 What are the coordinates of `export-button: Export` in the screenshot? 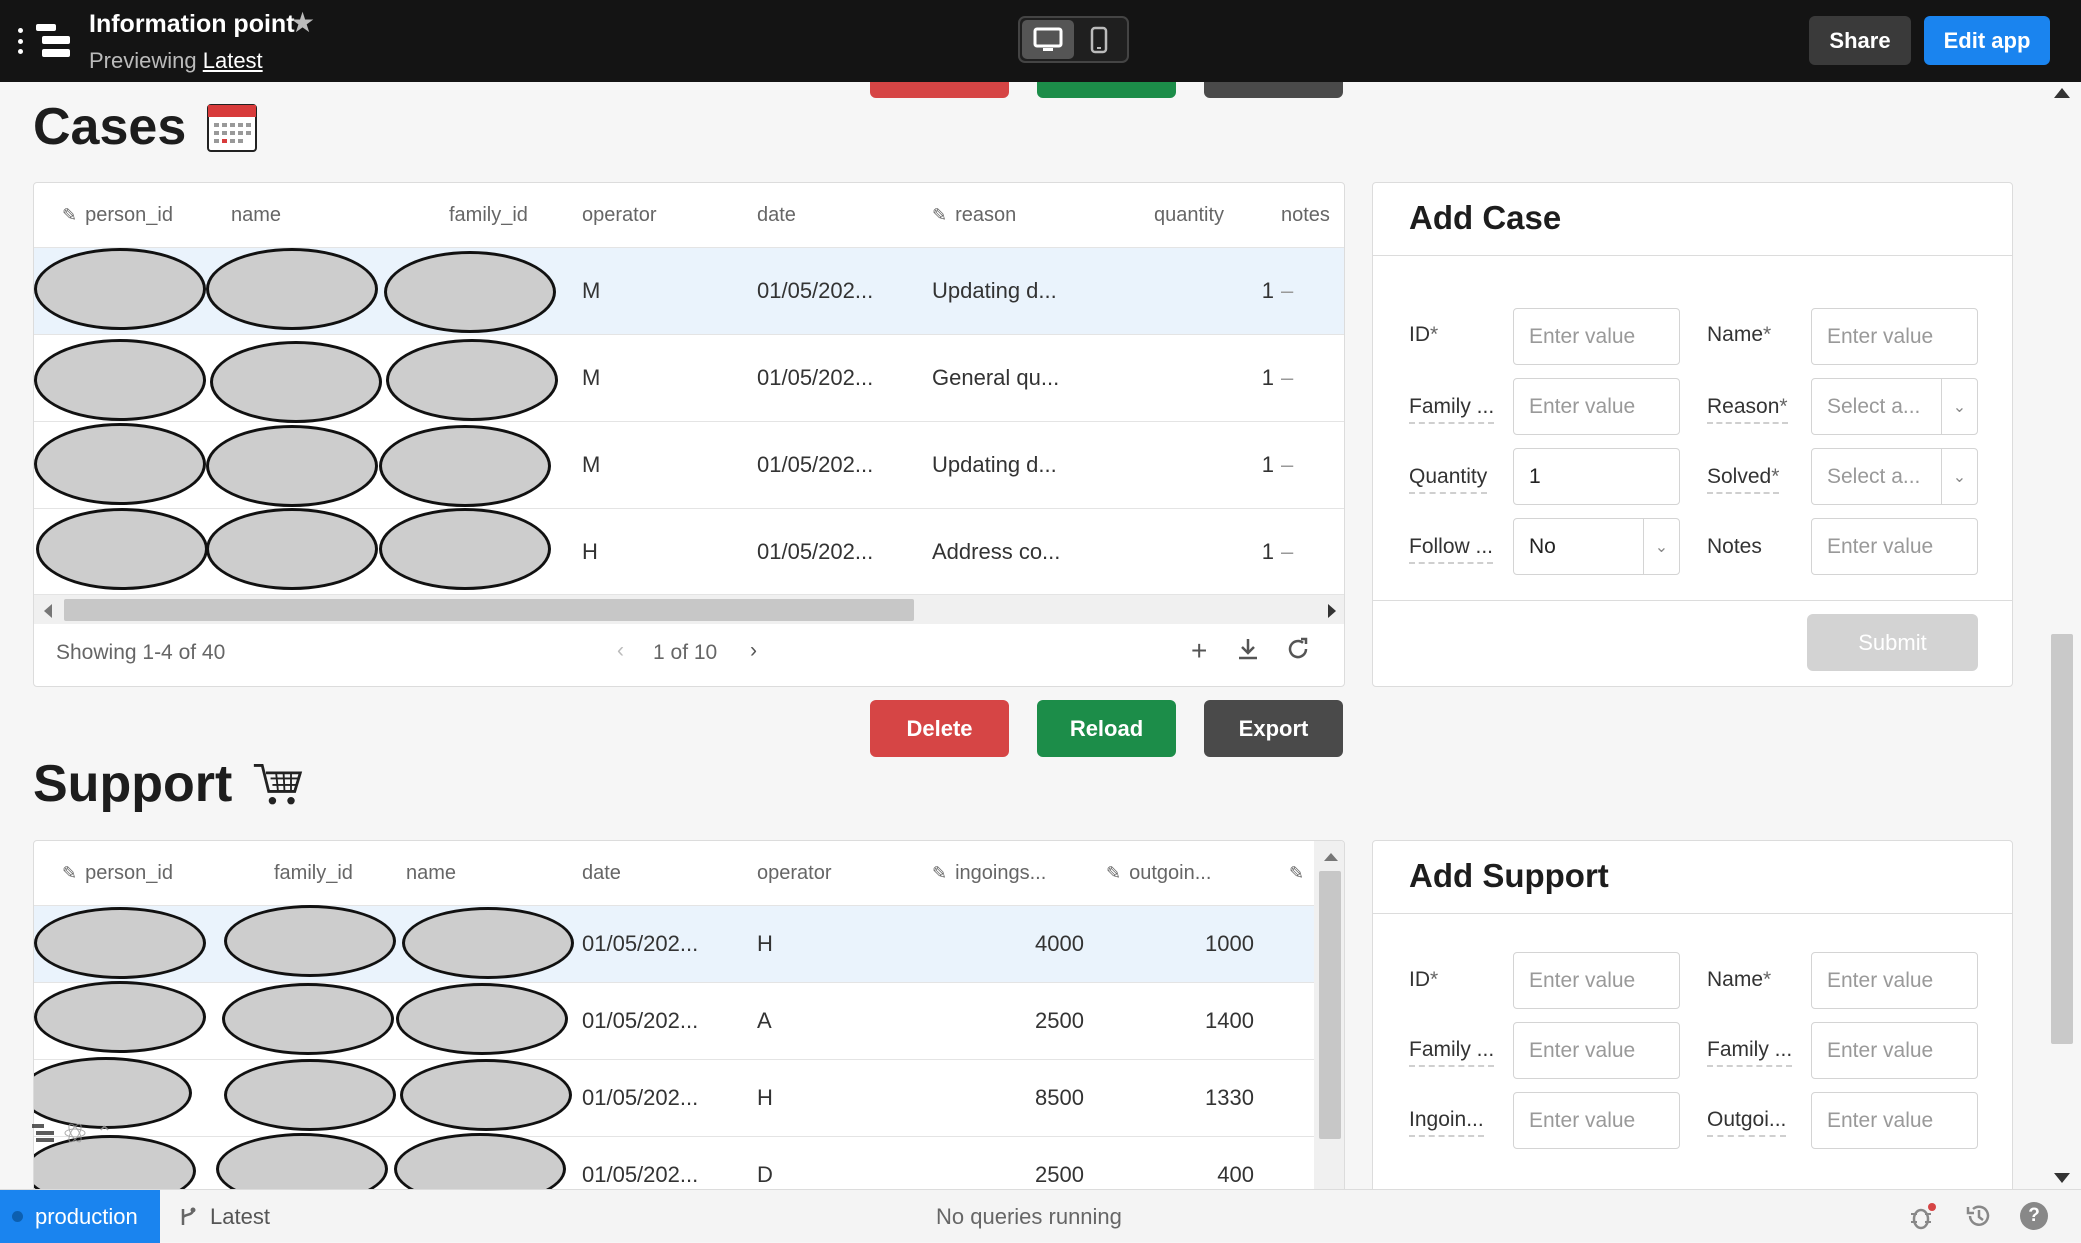 It's located at (1273, 728).